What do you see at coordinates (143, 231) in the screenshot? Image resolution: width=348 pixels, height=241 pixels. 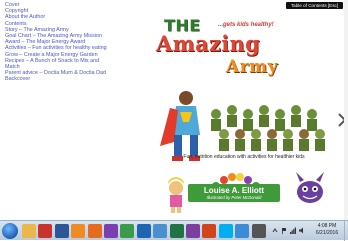 I see `outlook-icon` at bounding box center [143, 231].